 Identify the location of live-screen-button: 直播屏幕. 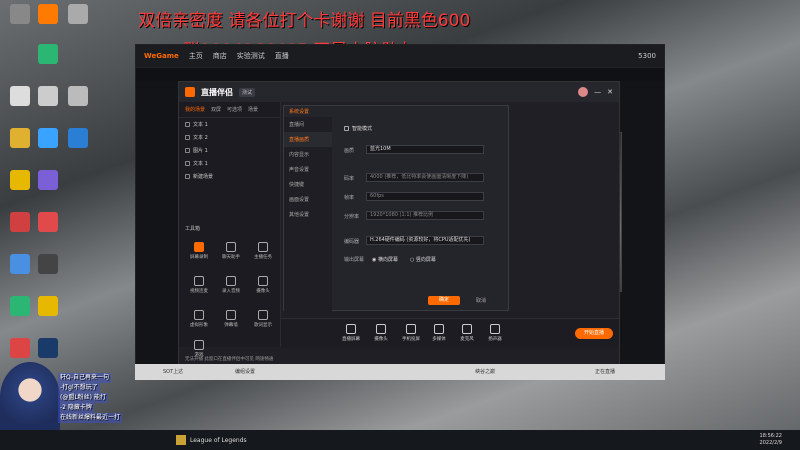
(351, 333).